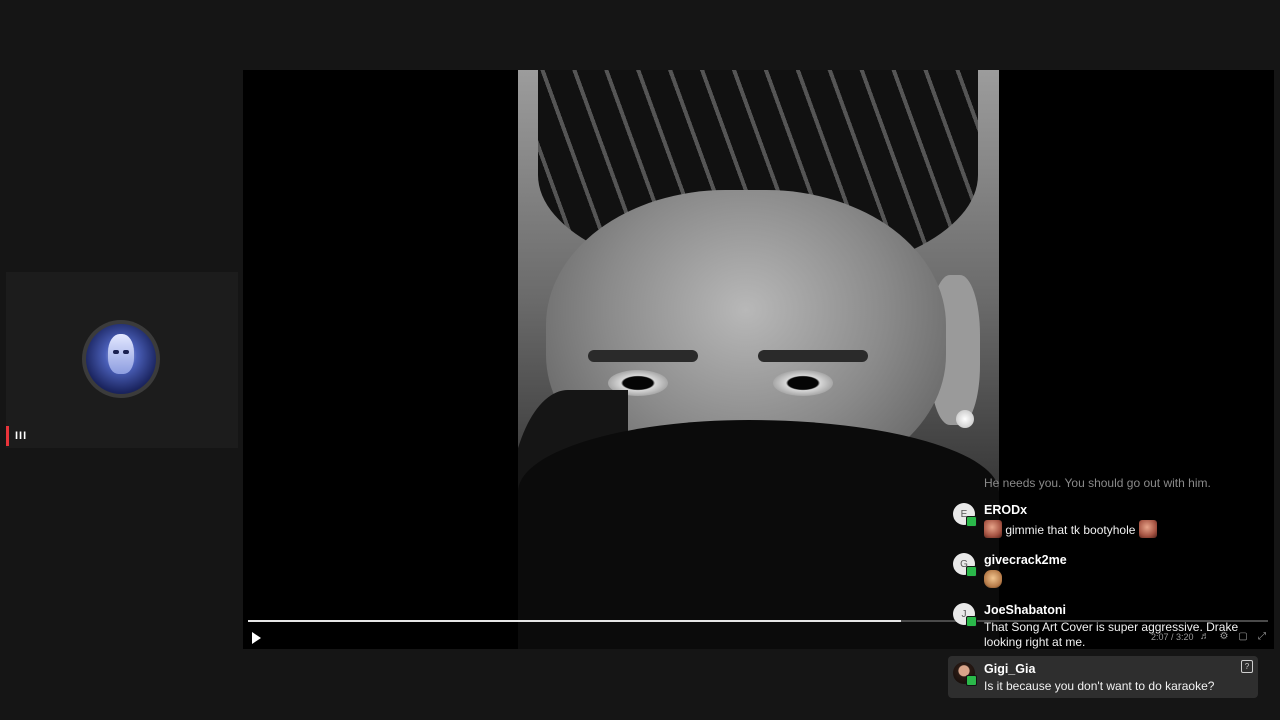 This screenshot has height=720, width=1280. What do you see at coordinates (1025, 560) in the screenshot?
I see `chat-username: givecrack2me` at bounding box center [1025, 560].